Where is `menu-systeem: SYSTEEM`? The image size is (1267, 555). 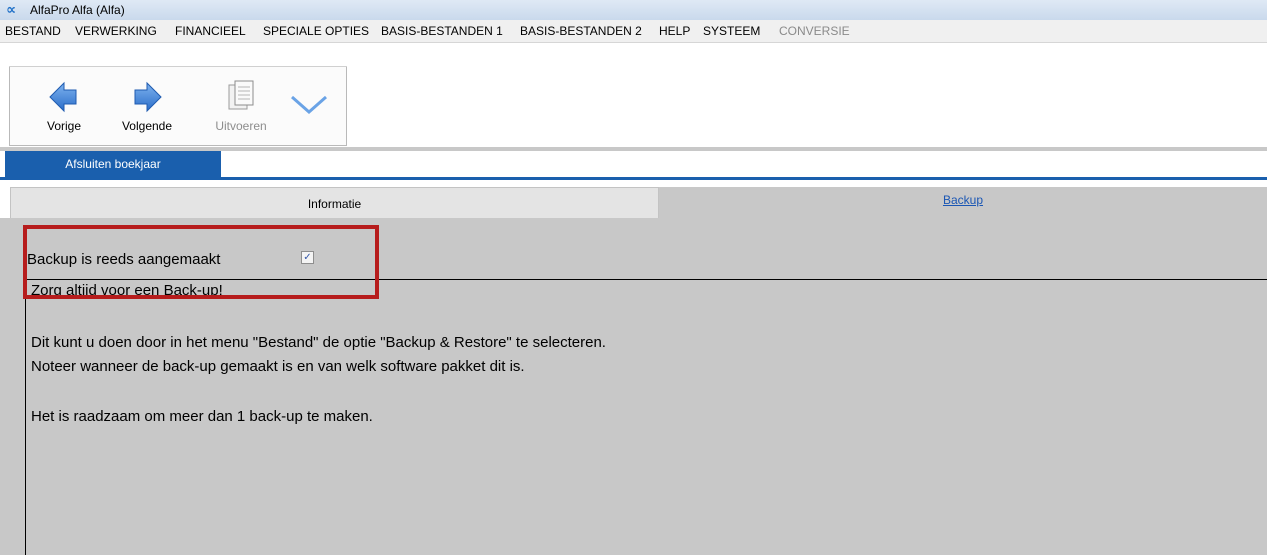 menu-systeem: SYSTEEM is located at coordinates (731, 31).